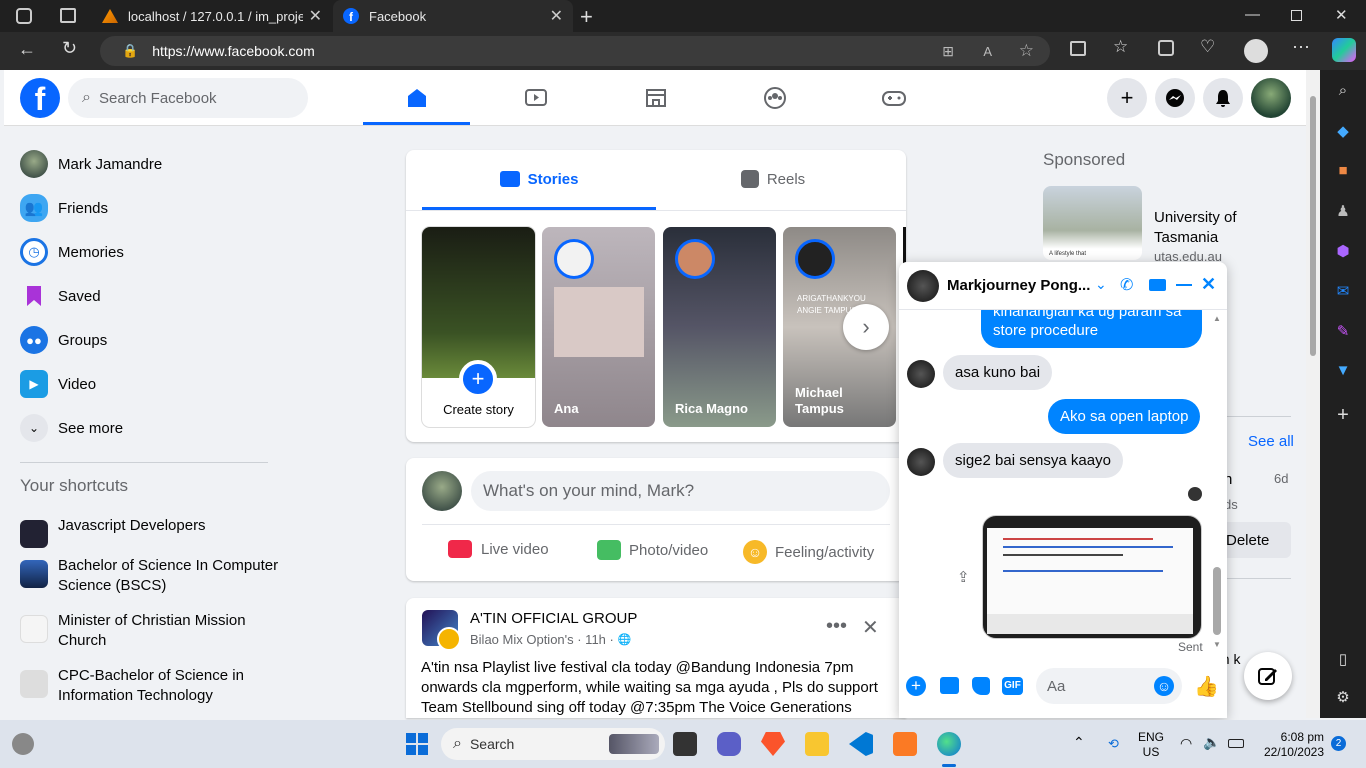 Image resolution: width=1366 pixels, height=768 pixels. I want to click on search-facebook-input: ⌕ Search Facebook, so click(188, 98).